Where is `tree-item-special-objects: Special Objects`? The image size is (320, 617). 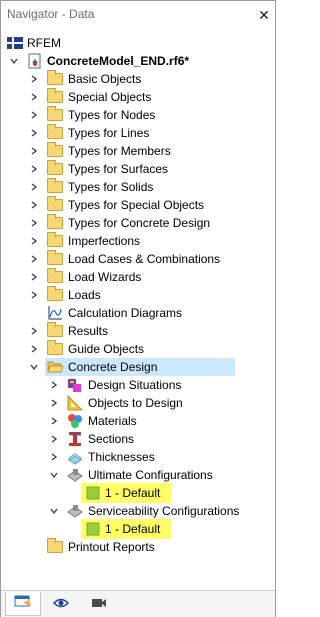
tree-item-special-objects: Special Objects is located at coordinates (138, 97).